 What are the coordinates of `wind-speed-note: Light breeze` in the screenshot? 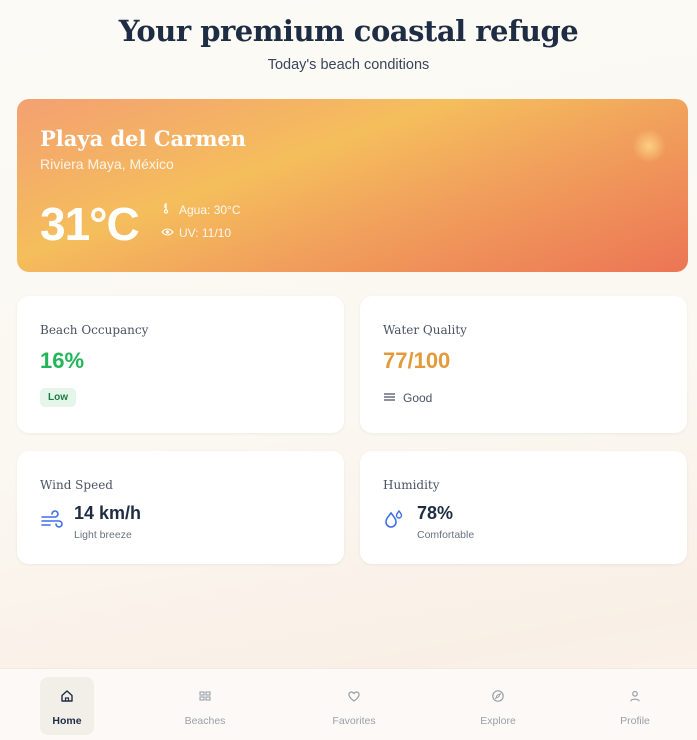 It's located at (103, 535).